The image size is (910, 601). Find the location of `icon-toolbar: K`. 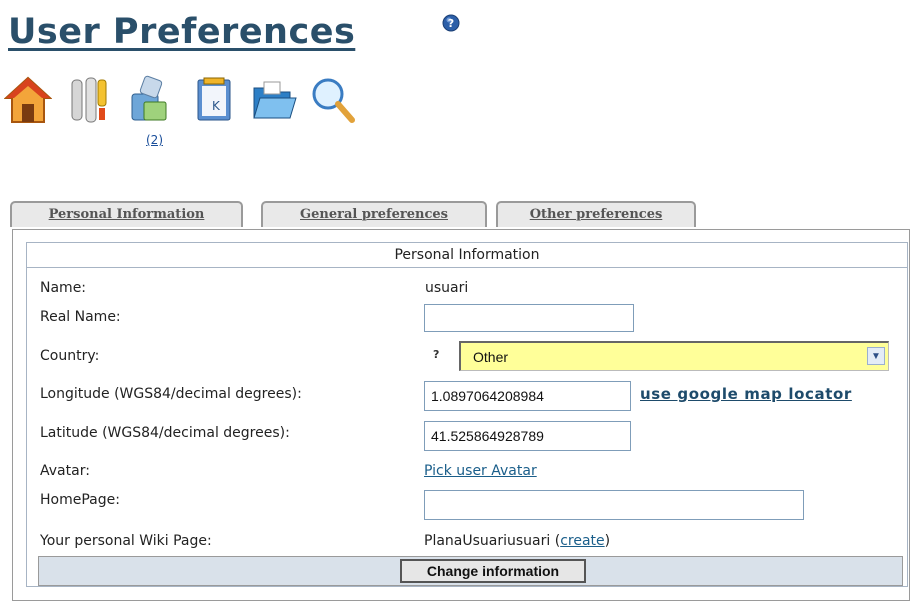

icon-toolbar: K is located at coordinates (214, 112).